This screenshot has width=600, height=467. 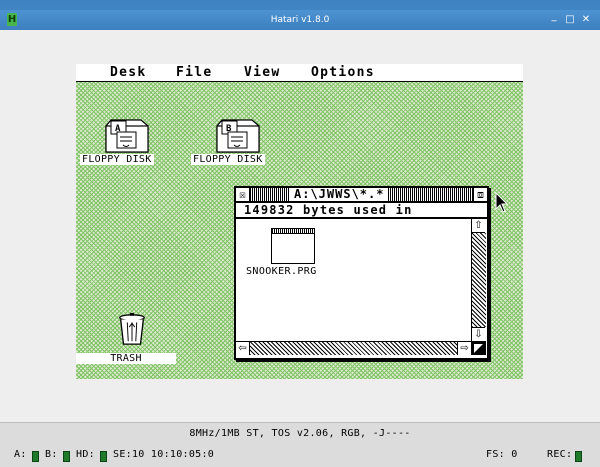 I want to click on menu-file: File, so click(x=194, y=72).